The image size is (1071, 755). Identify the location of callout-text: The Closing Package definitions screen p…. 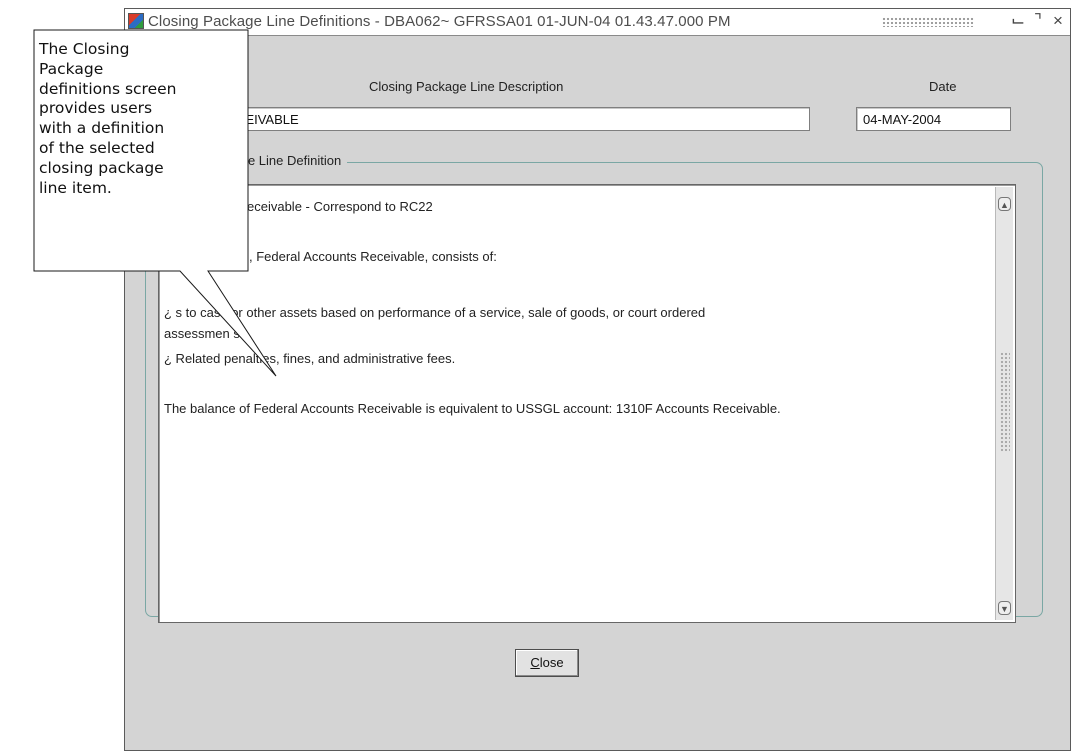
(108, 118).